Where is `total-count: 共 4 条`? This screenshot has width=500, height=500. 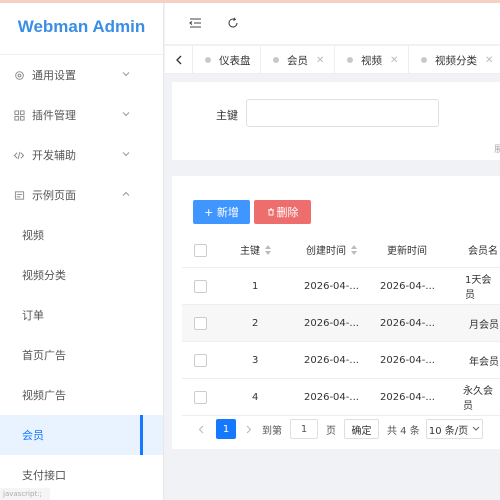
total-count: 共 4 条 is located at coordinates (403, 431).